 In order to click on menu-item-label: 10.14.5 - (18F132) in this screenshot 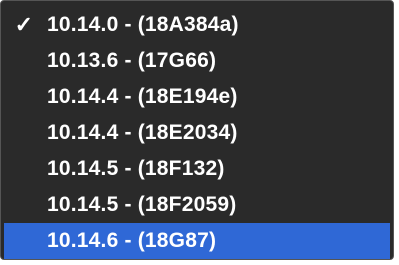, I will do `click(136, 168)`.